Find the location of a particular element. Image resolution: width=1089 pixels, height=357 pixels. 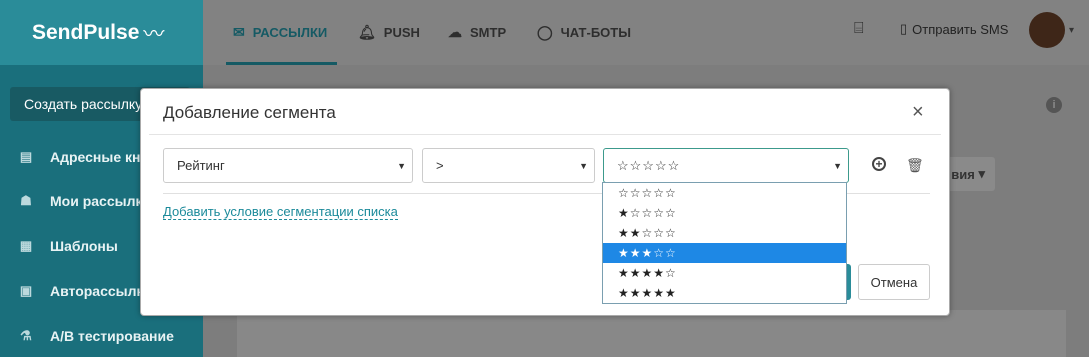

pulse-icon: 〰 is located at coordinates (154, 34).